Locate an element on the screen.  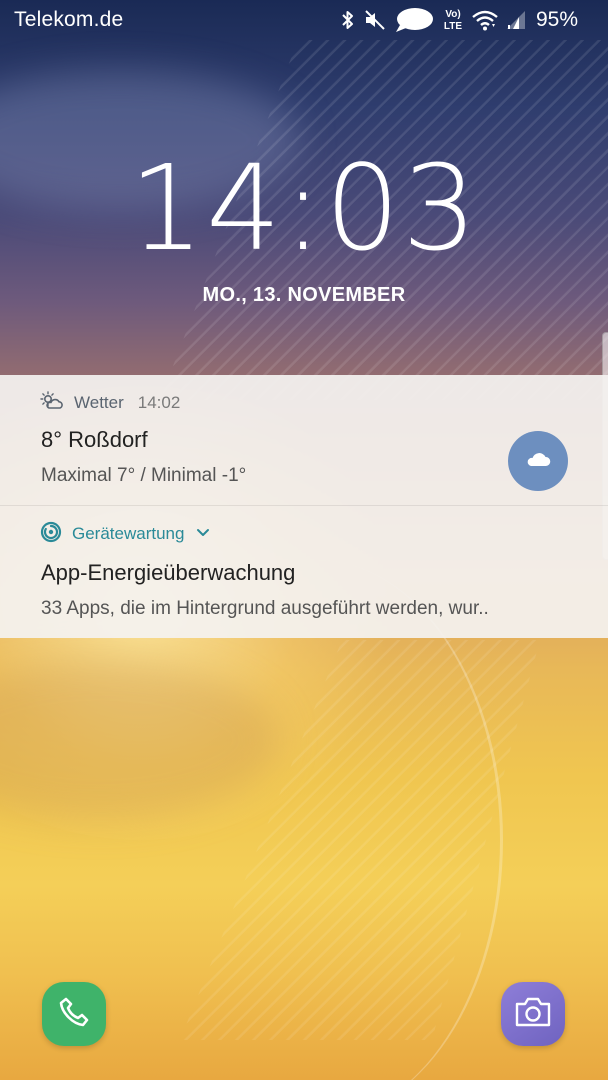
camera-shortcut-button is located at coordinates (533, 1014).